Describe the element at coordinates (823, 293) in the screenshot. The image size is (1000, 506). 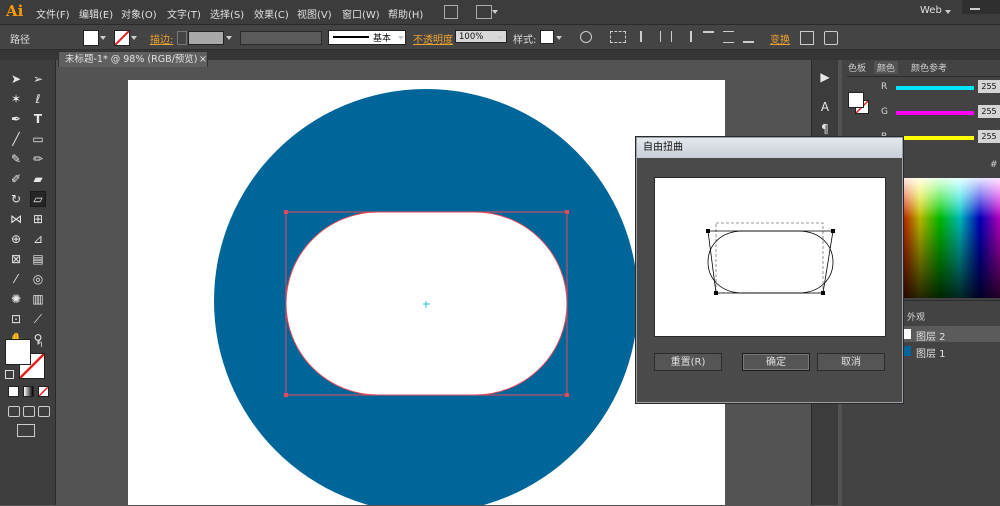
I see `distort-handle-bottom-right` at that location.